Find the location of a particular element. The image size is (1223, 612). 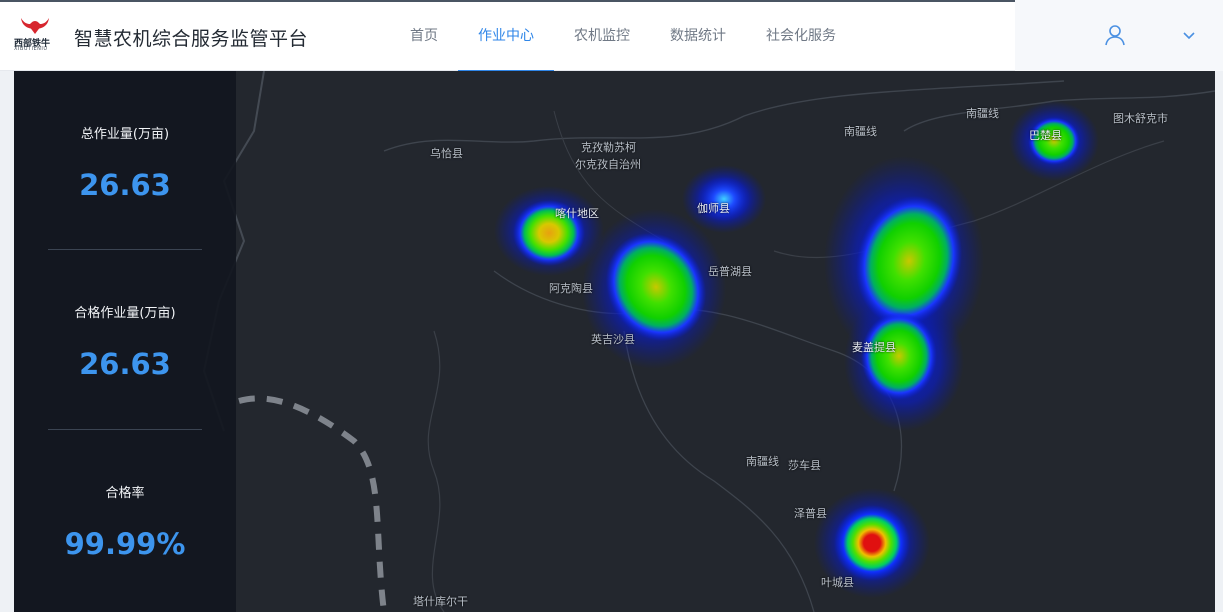

nav-social-service: 社会化服务 is located at coordinates (801, 35).